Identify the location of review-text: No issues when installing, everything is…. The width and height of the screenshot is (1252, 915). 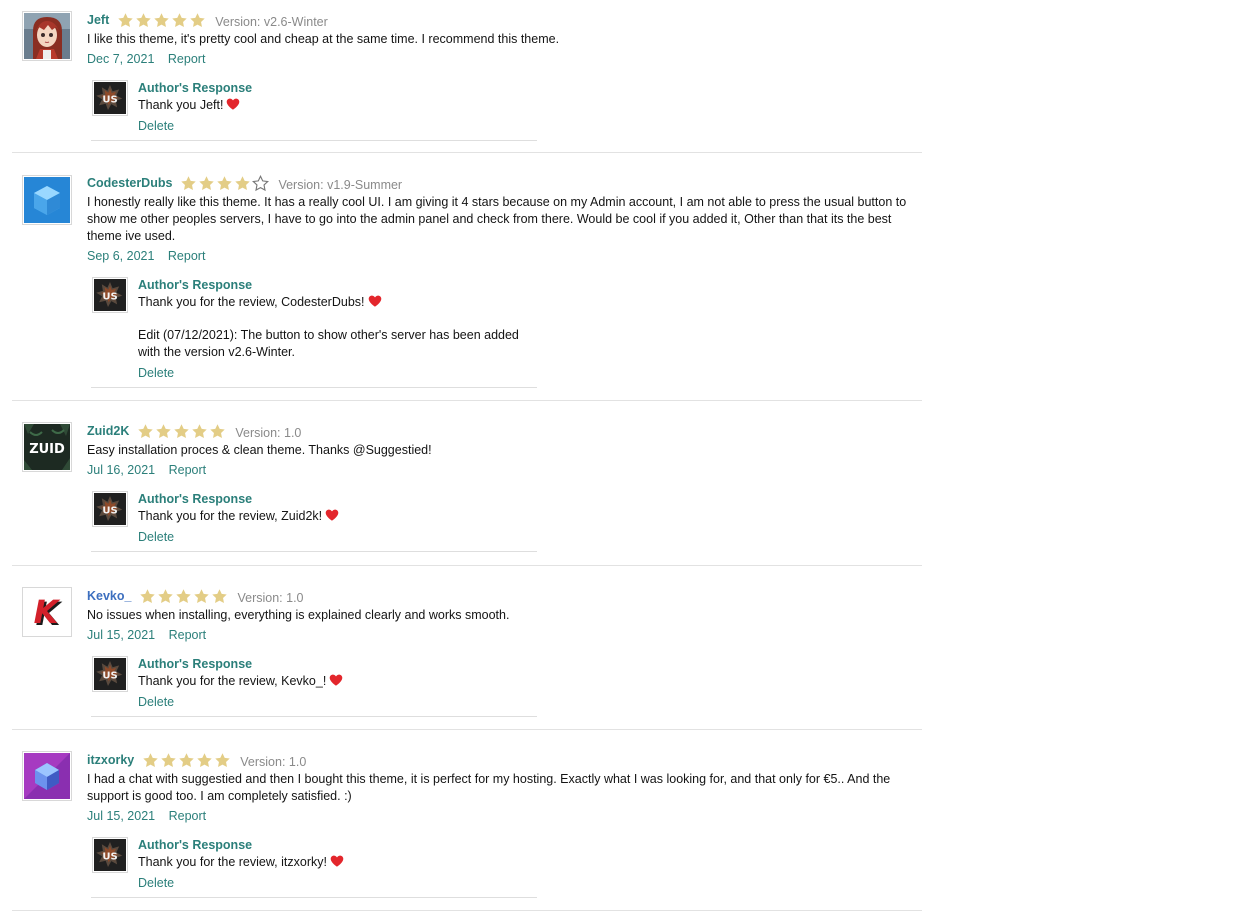
(298, 615).